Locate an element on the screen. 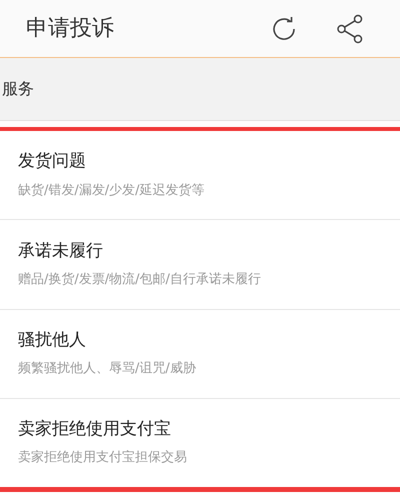 This screenshot has width=400, height=496. option-description: 卖家拒绝使用支付宝担保交易 is located at coordinates (103, 458).